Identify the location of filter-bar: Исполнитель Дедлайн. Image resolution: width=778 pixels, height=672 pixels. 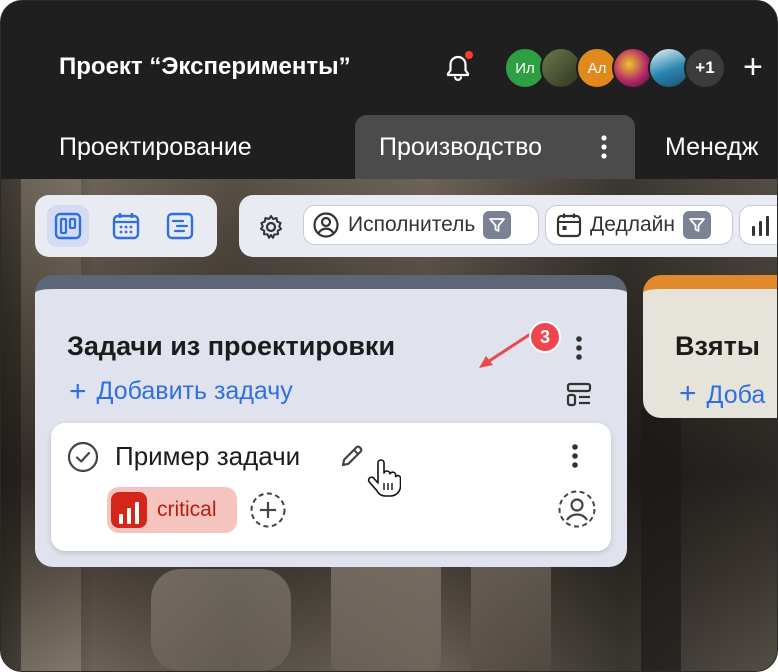
(508, 226).